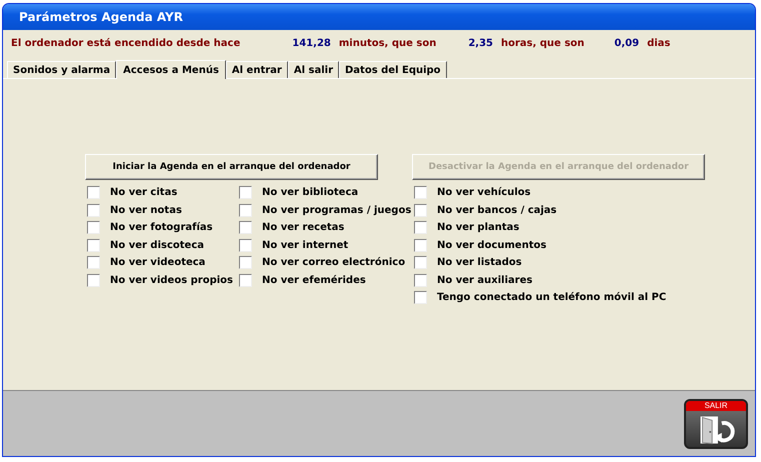  What do you see at coordinates (125, 44) in the screenshot?
I see `uptime-label: El ordenador está encendido desde hace` at bounding box center [125, 44].